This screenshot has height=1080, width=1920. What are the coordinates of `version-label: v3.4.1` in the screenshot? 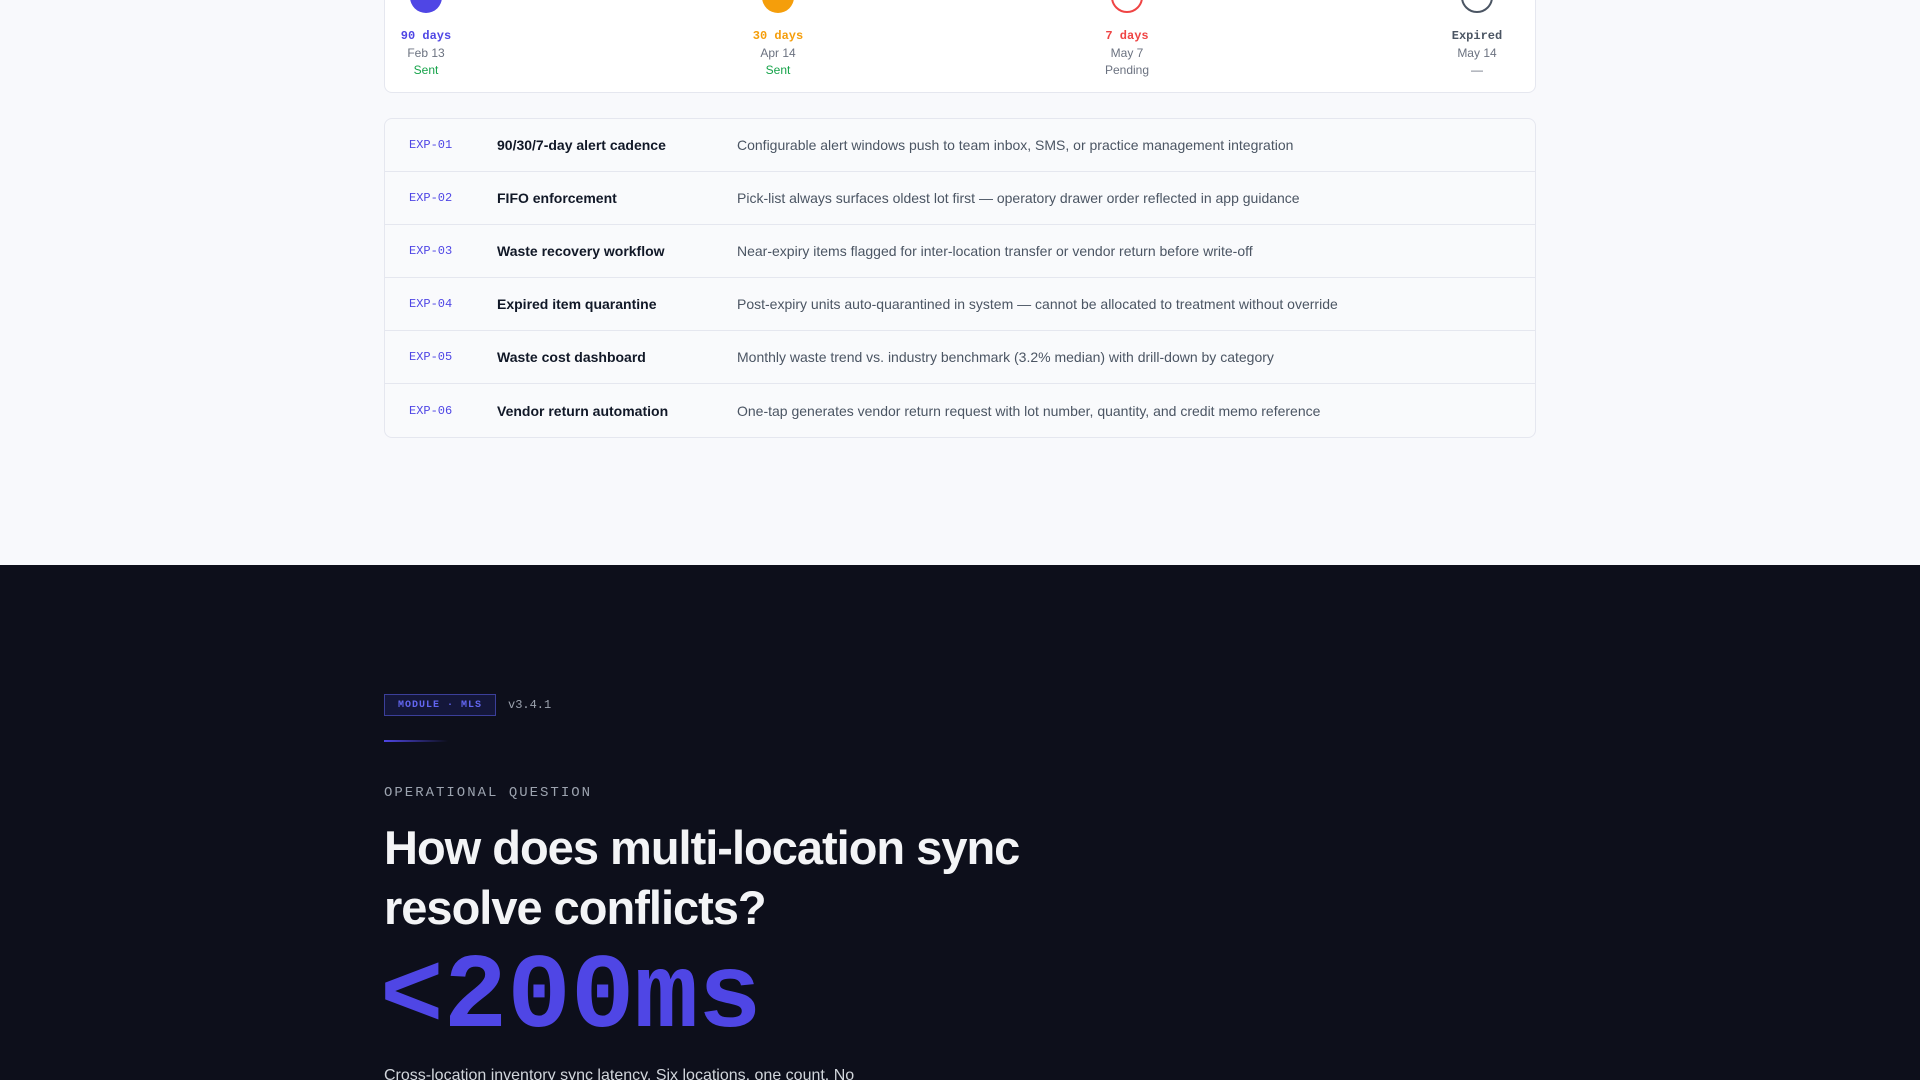 It's located at (530, 705).